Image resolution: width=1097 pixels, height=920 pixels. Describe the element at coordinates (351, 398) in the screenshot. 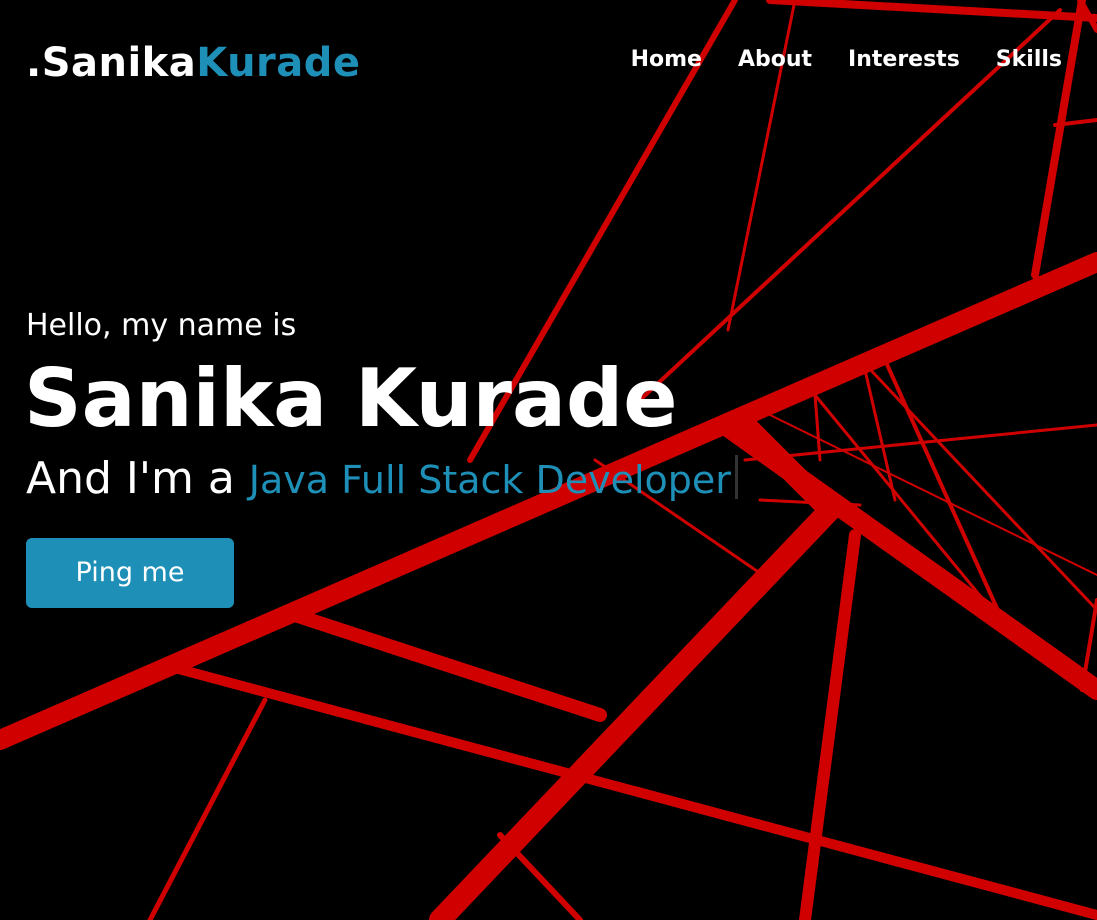

I see `hero-name: Sanika Kurade` at that location.